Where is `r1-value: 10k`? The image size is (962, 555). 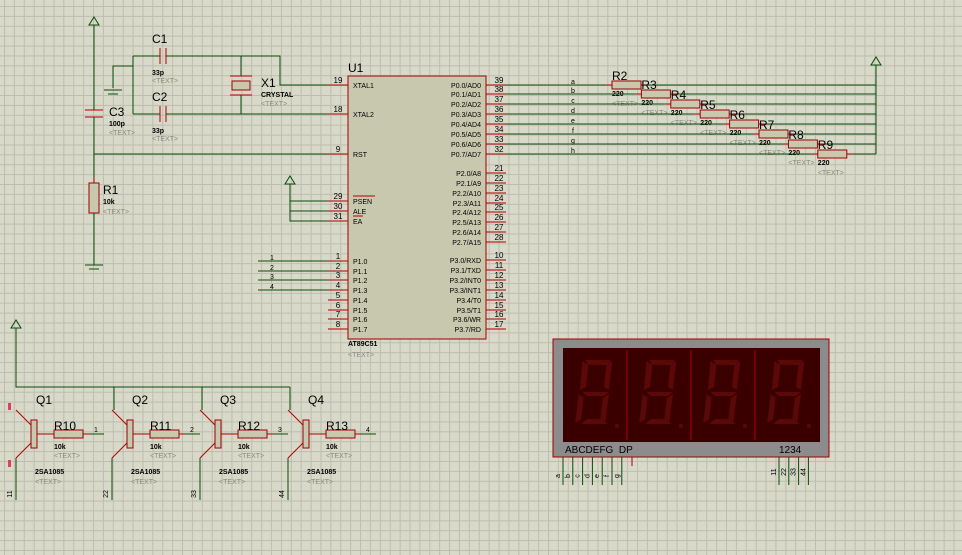
r1-value: 10k is located at coordinates (109, 202).